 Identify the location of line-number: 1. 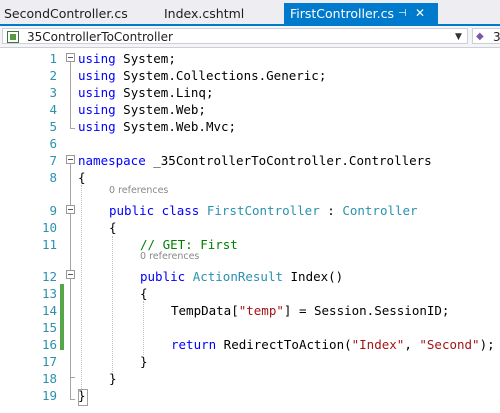
(53, 58).